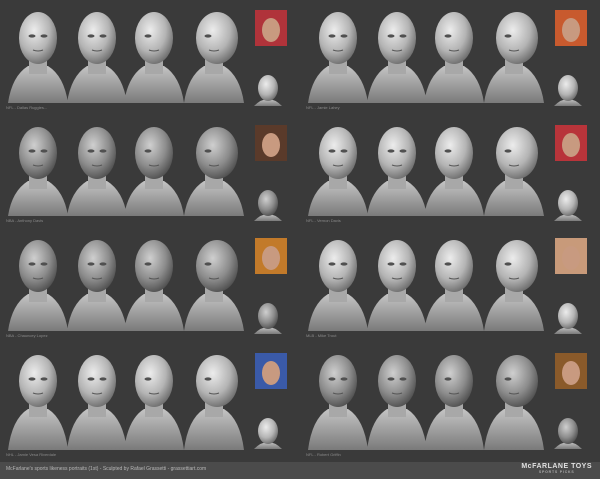 This screenshot has height=479, width=600. What do you see at coordinates (556, 472) in the screenshot?
I see `brand-tagline: SPORTS PICKS` at bounding box center [556, 472].